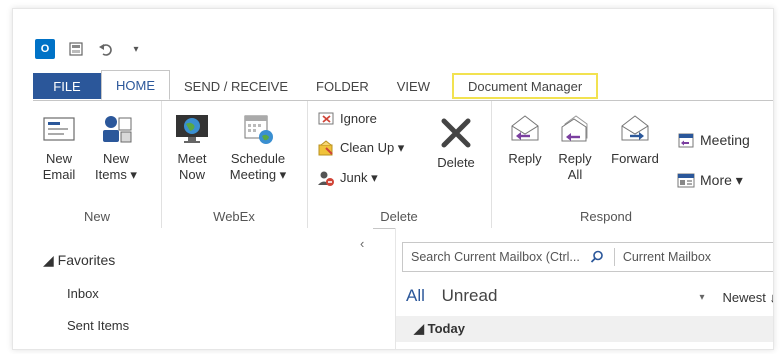 This screenshot has width=780, height=354. Describe the element at coordinates (83, 293) in the screenshot. I see `folder-inbox: Inbox` at that location.